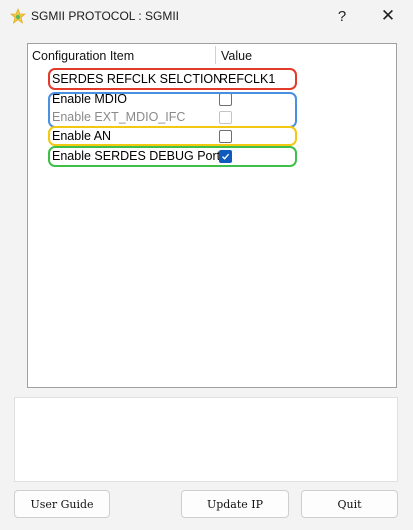  Describe the element at coordinates (349, 504) in the screenshot. I see `quit-button: Quit` at that location.